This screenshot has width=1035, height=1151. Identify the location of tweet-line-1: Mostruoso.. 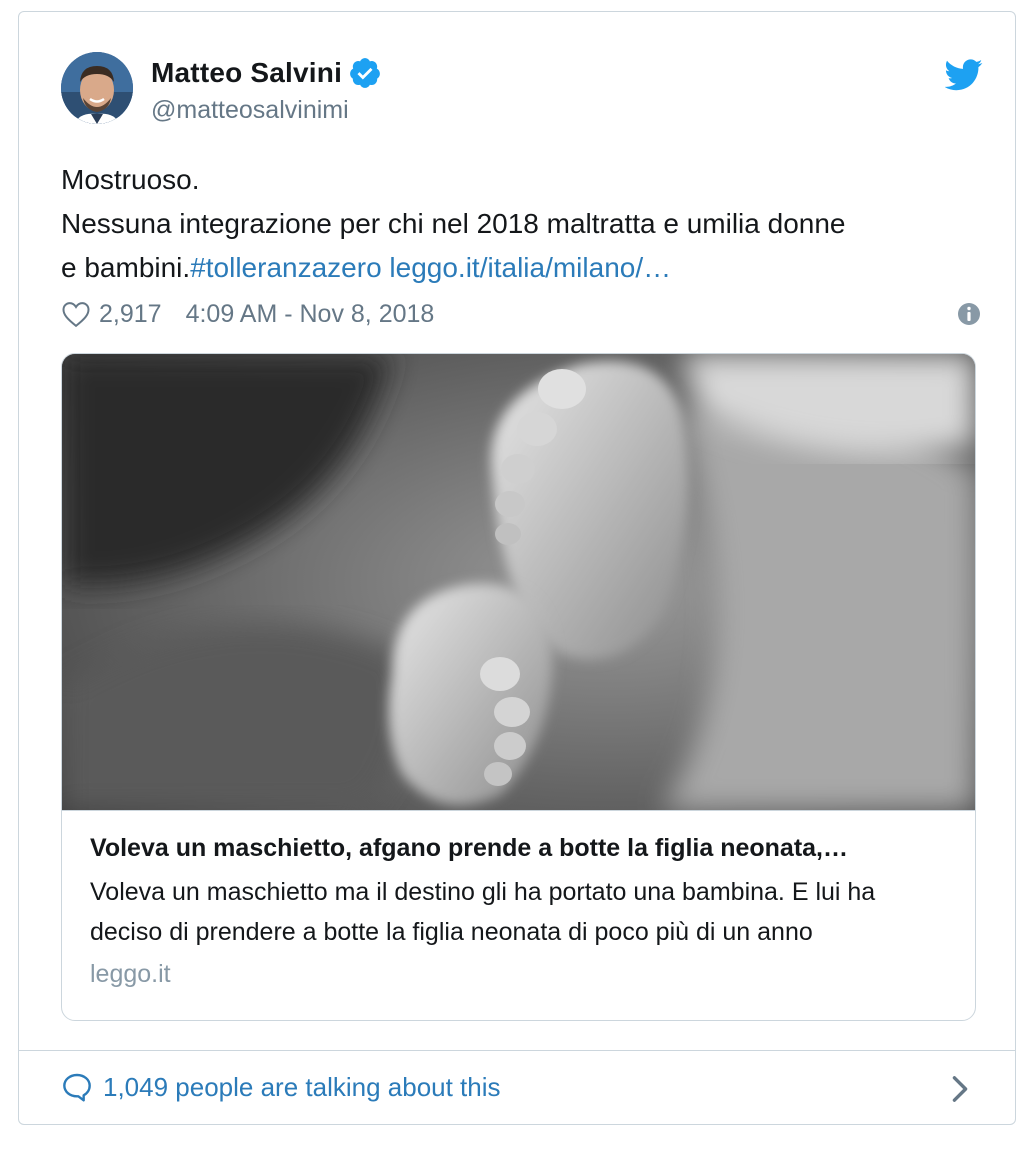
(130, 179).